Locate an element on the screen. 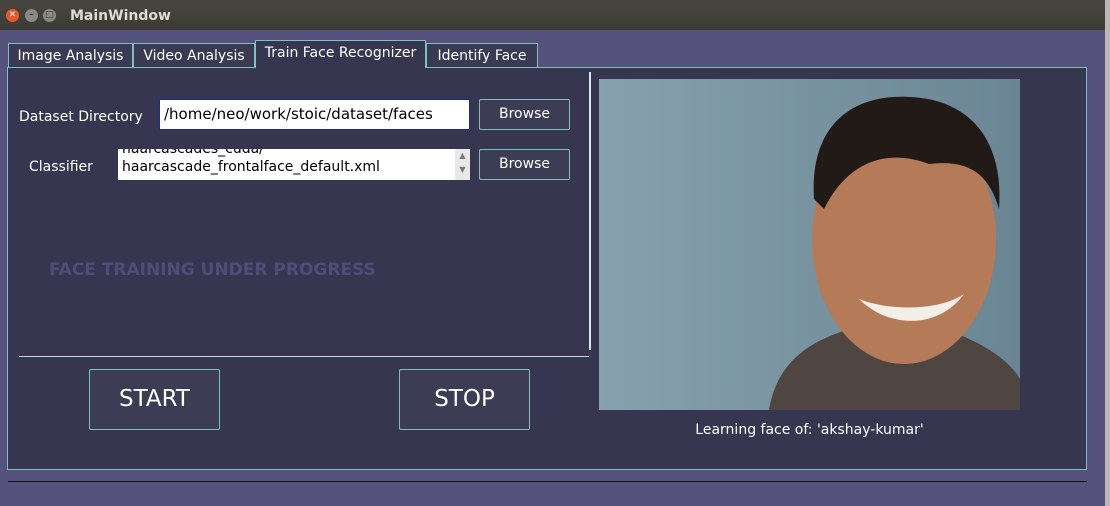  tab-train-face-recognizer: Train Face Recognizer is located at coordinates (340, 54).